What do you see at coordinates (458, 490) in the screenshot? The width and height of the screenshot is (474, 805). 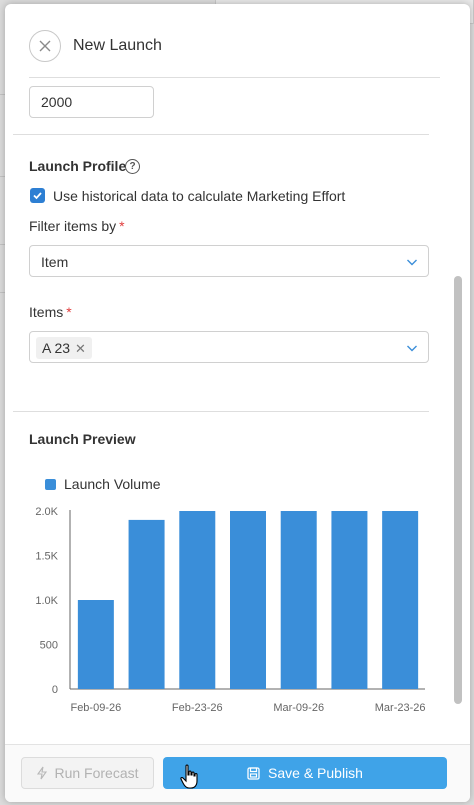 I see `scrollbar` at bounding box center [458, 490].